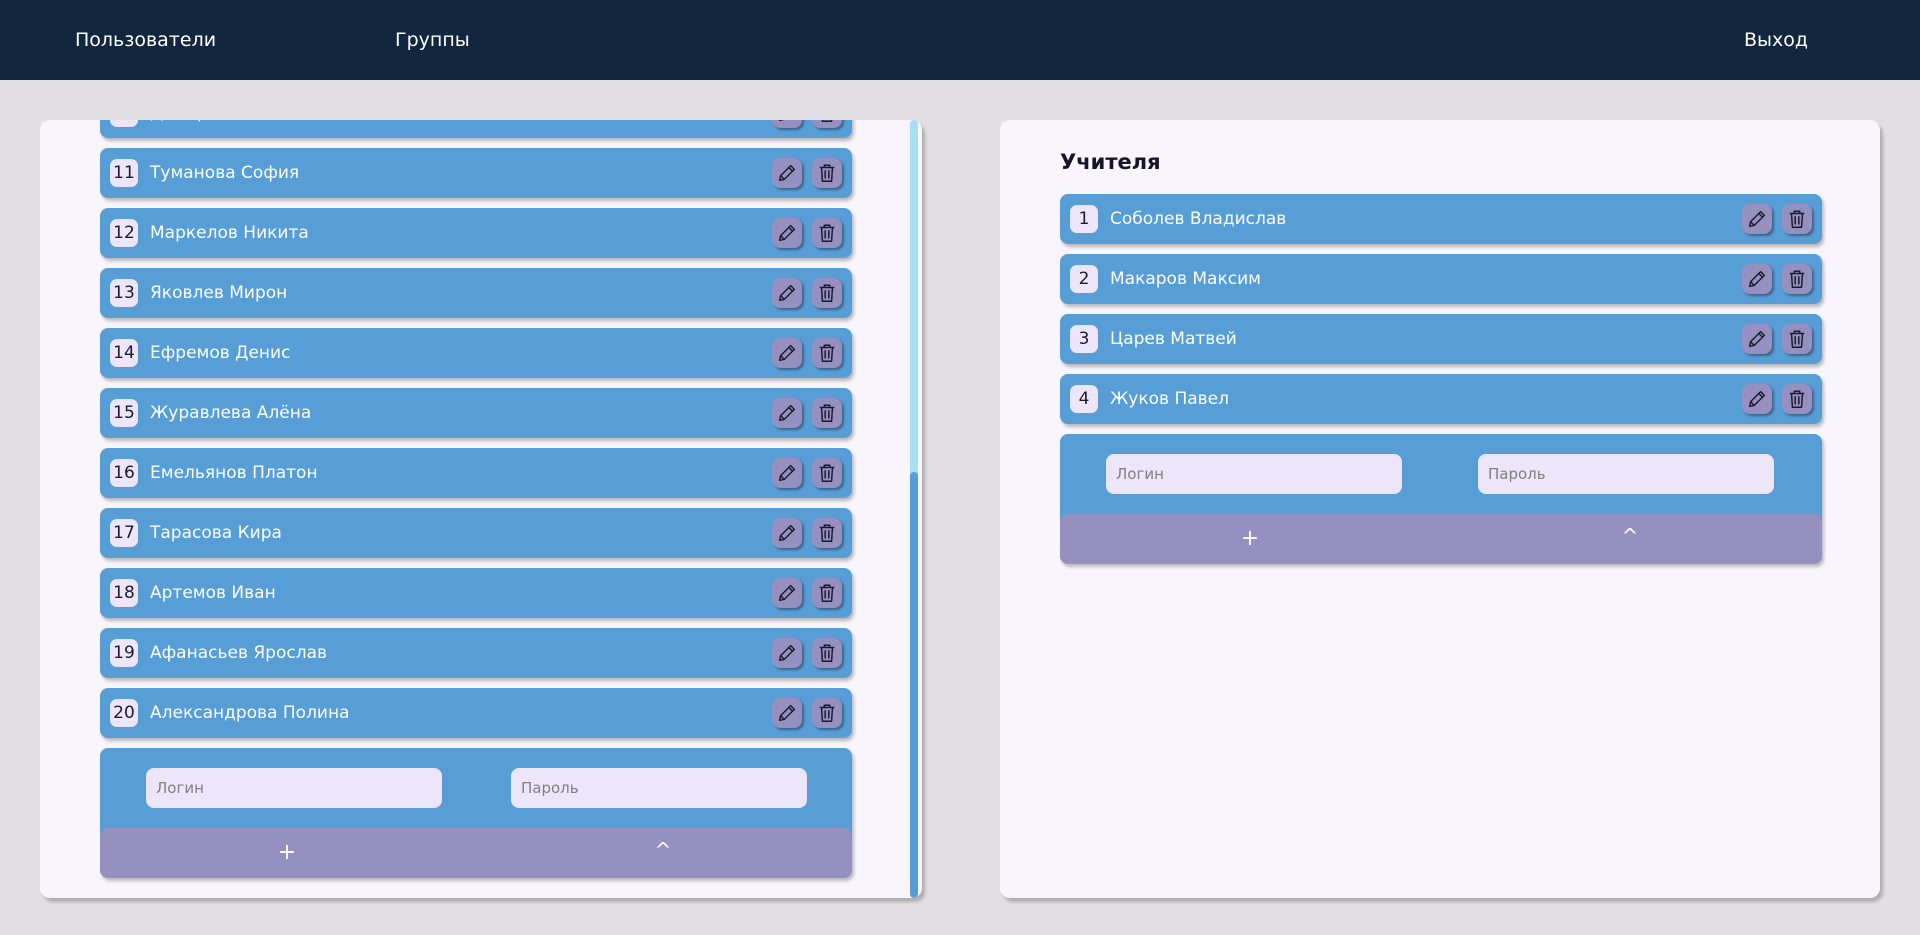 The height and width of the screenshot is (935, 1920). Describe the element at coordinates (124, 123) in the screenshot. I see `item-number: 10` at that location.